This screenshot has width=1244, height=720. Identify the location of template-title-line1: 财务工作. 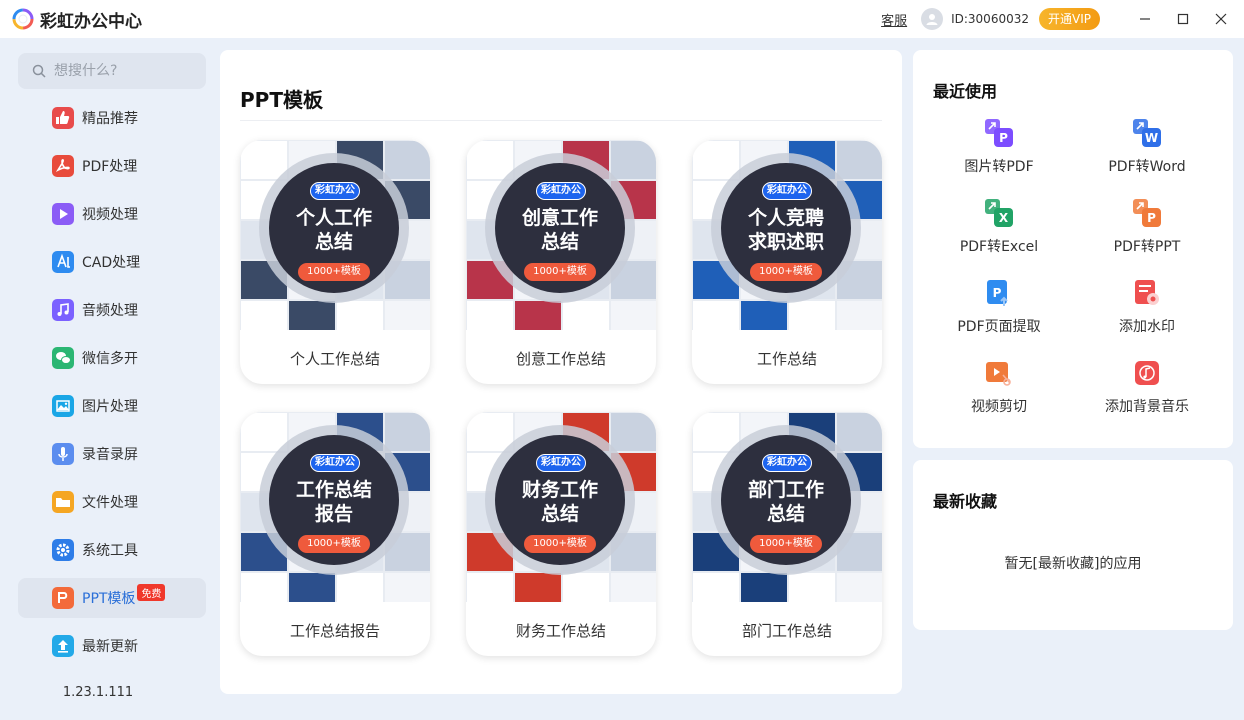
(559, 490).